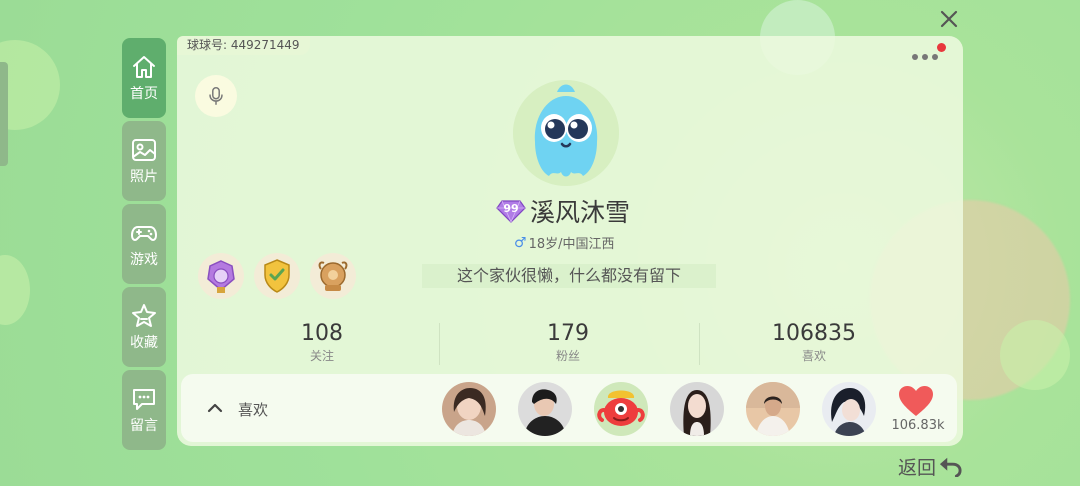 This screenshot has width=1080, height=486. What do you see at coordinates (571, 244) in the screenshot?
I see `age-location: 18岁/中国江西` at bounding box center [571, 244].